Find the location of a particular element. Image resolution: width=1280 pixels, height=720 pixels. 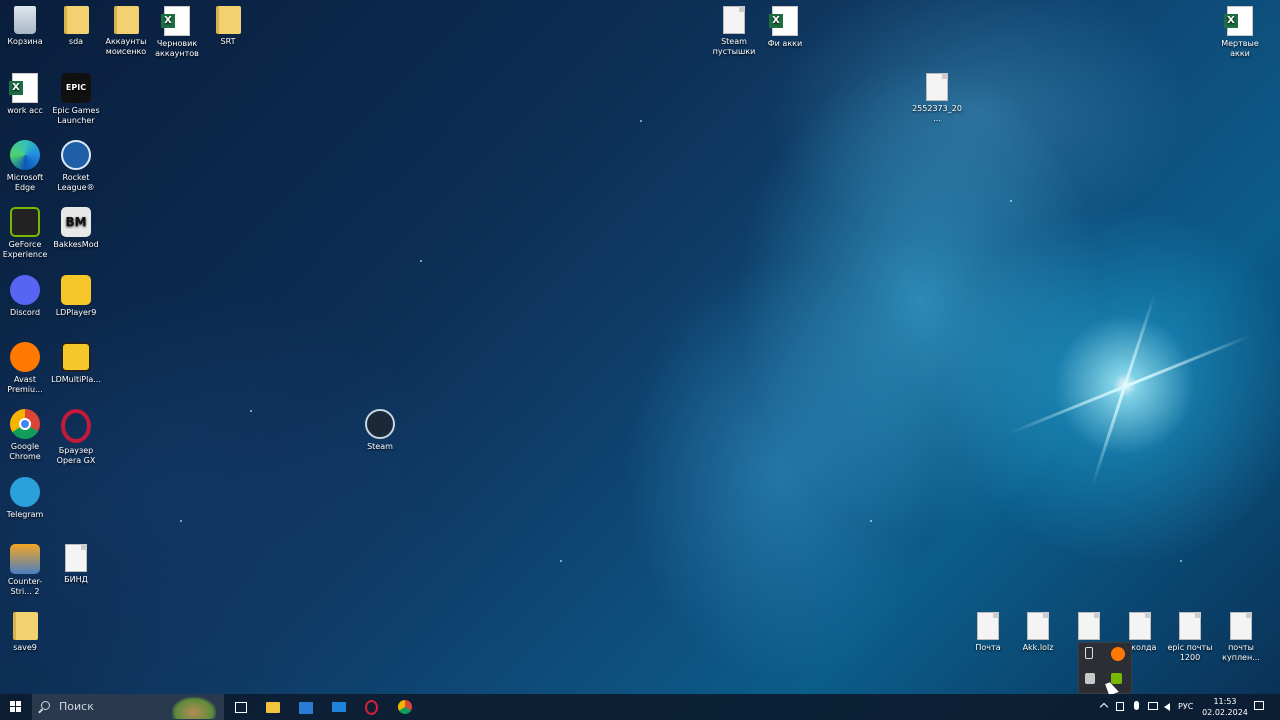

desktop-icon-save9: save9 is located at coordinates (25, 632).